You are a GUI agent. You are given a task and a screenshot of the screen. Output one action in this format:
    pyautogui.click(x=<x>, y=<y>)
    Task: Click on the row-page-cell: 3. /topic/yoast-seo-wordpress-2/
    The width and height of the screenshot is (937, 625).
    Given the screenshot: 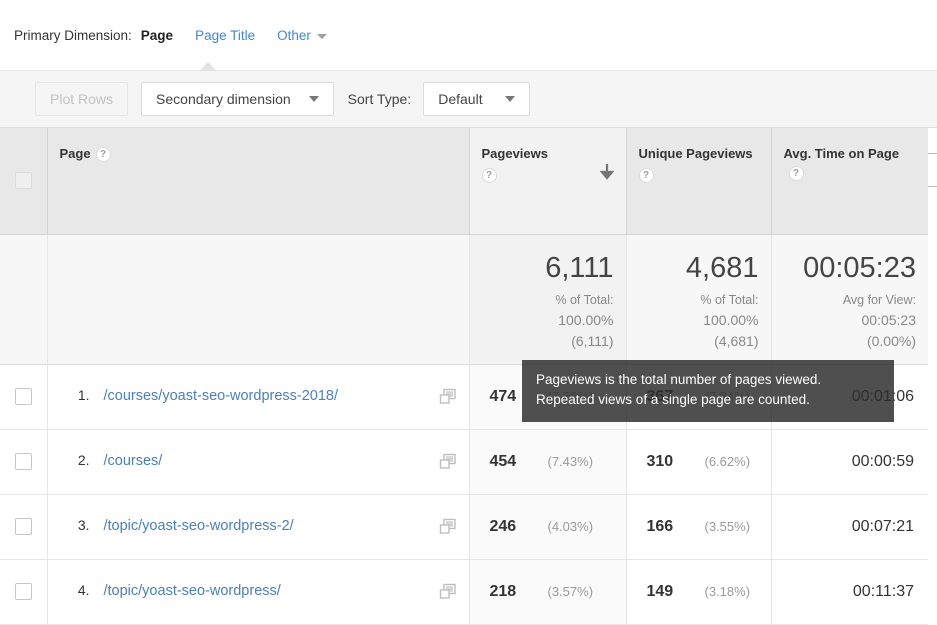 What is the action you would take?
    pyautogui.click(x=258, y=527)
    